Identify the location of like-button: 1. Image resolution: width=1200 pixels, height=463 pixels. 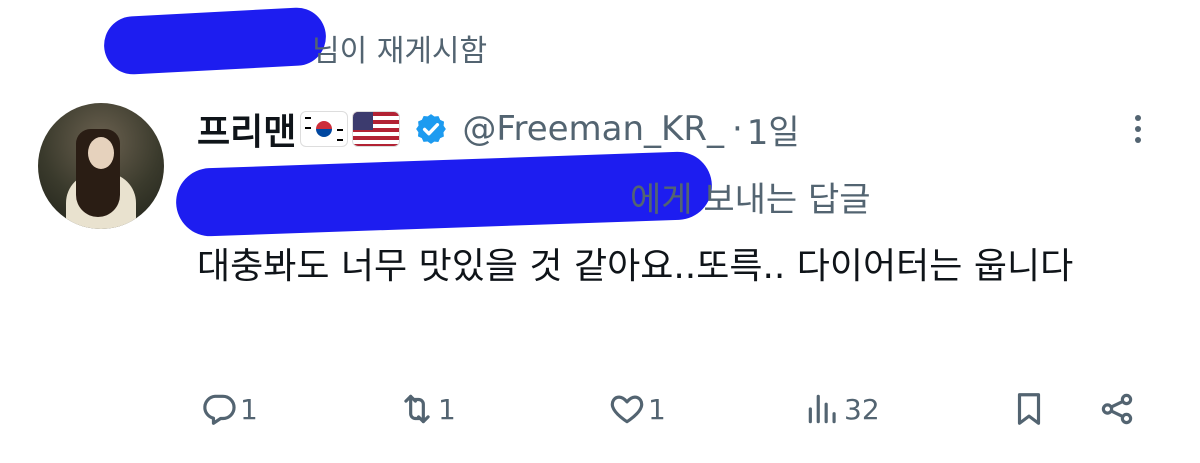
(637, 409).